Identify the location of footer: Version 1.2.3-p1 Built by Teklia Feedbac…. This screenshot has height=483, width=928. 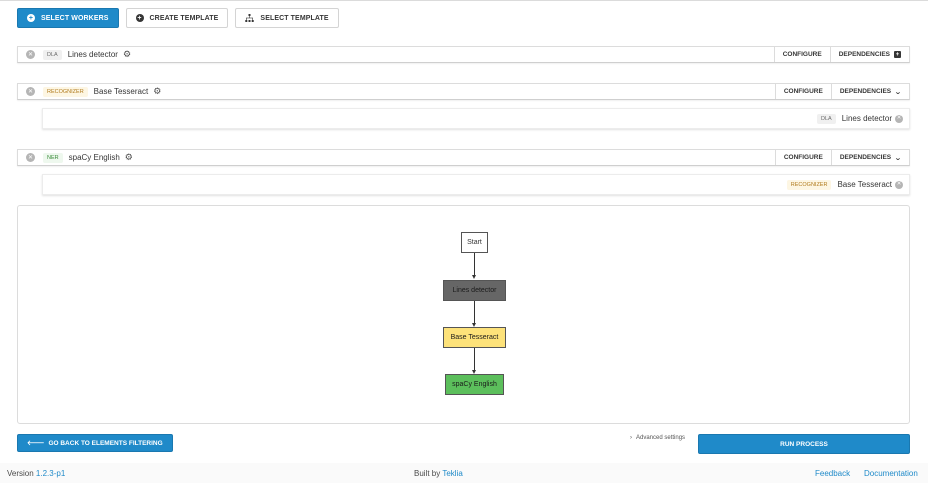
(464, 473).